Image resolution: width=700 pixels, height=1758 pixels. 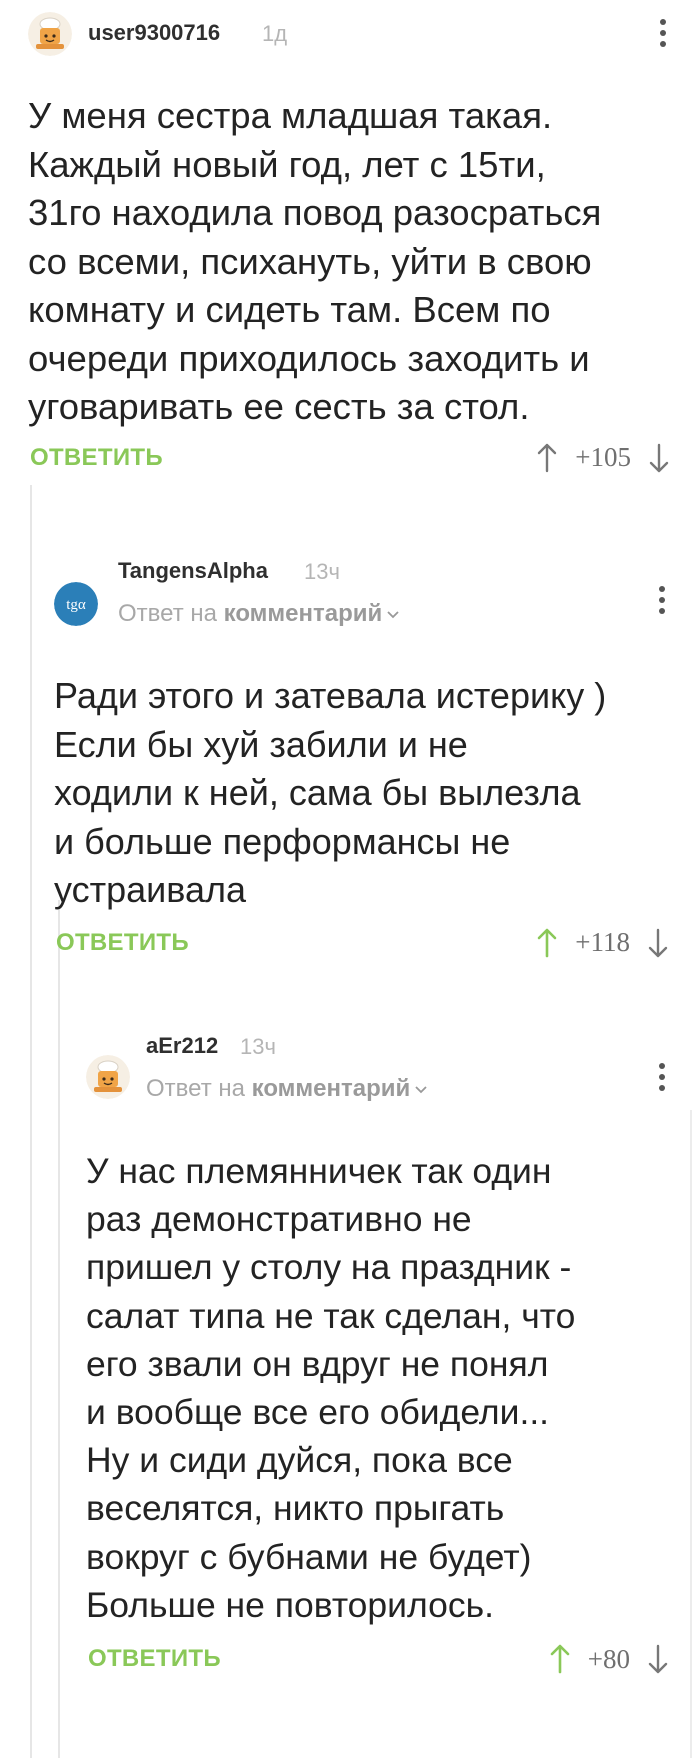 I want to click on username: aEr212, so click(x=182, y=1046).